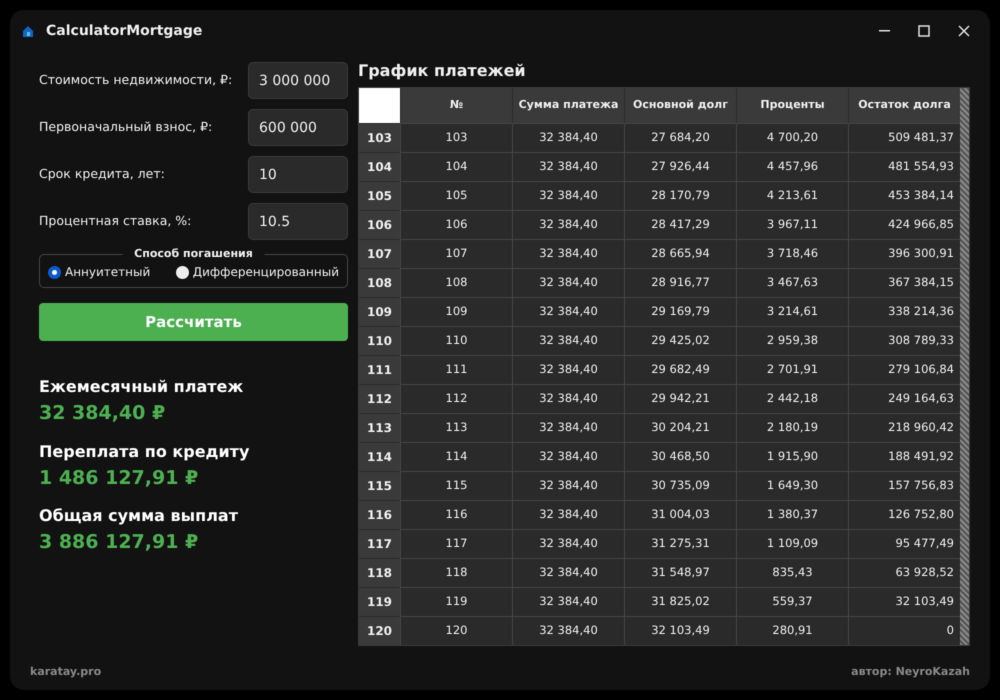  Describe the element at coordinates (379, 282) in the screenshot. I see `row-header: 108` at that location.